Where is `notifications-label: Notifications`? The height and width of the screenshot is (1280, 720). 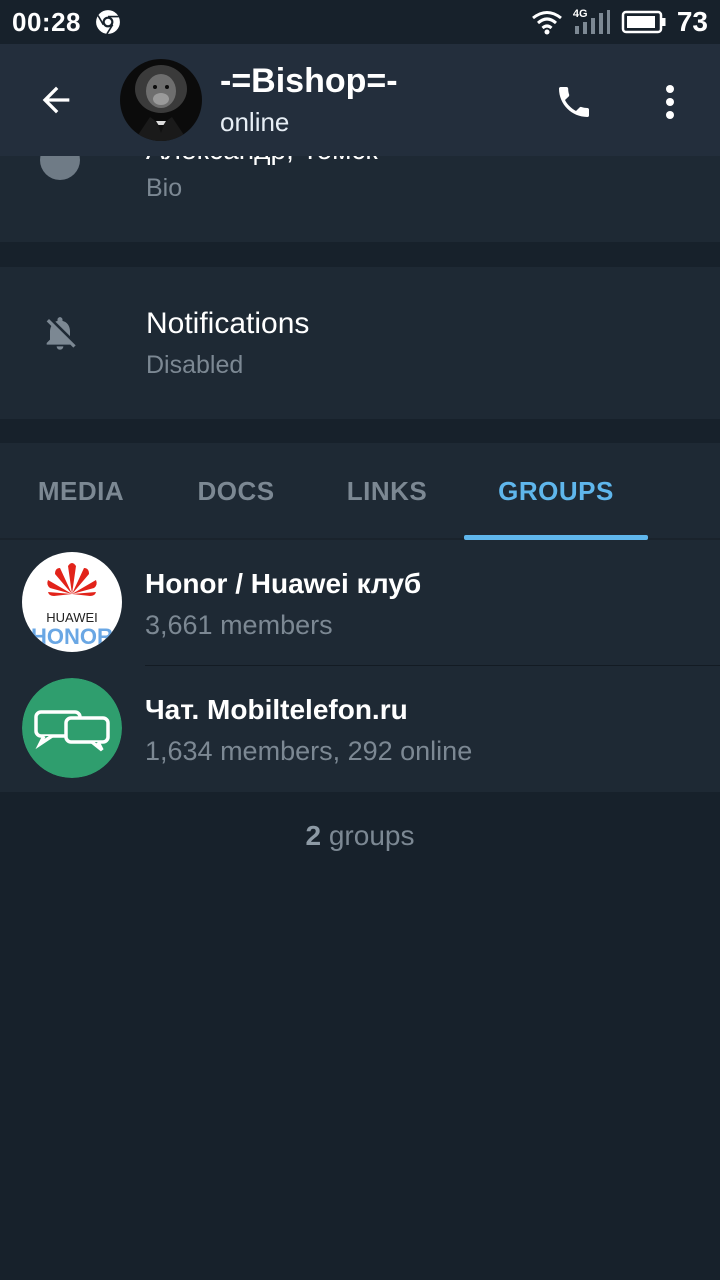 notifications-label: Notifications is located at coordinates (228, 323).